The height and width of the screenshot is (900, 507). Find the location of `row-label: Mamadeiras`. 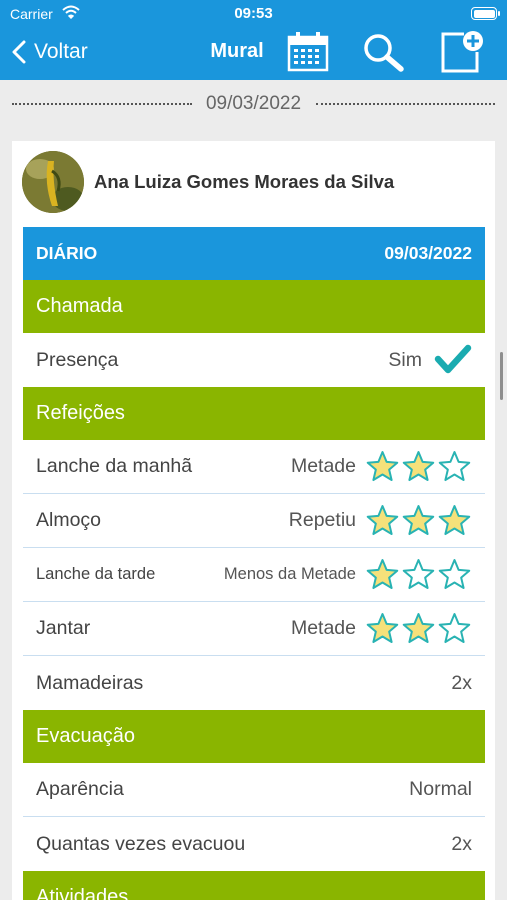

row-label: Mamadeiras is located at coordinates (90, 682).